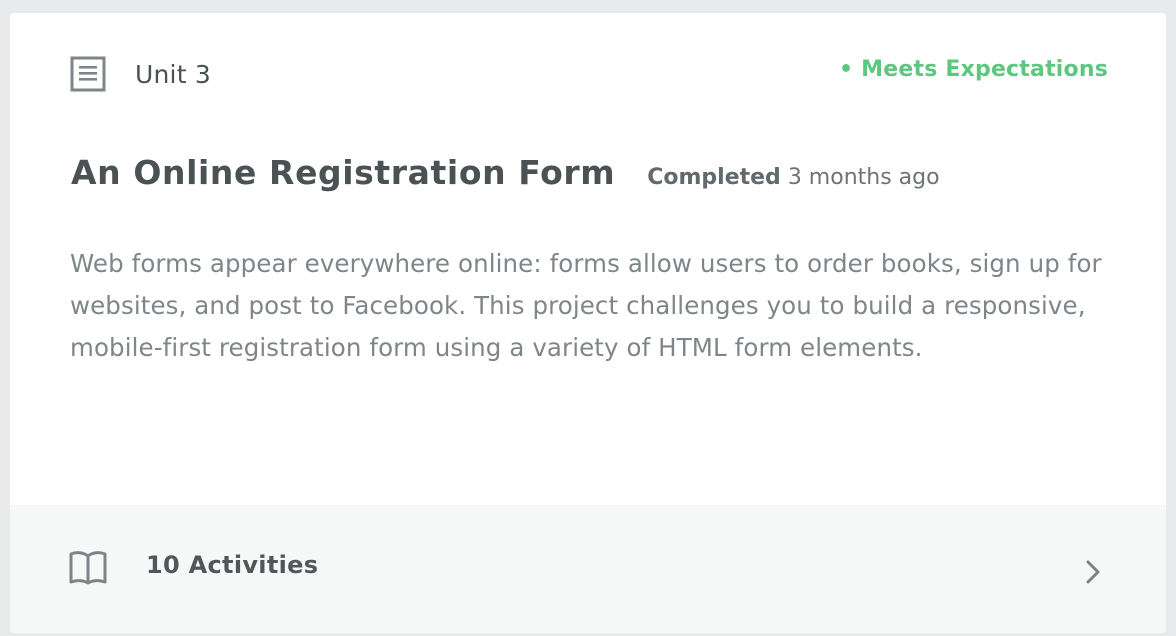 The height and width of the screenshot is (636, 1176). I want to click on activities-count: 10 Activities, so click(232, 565).